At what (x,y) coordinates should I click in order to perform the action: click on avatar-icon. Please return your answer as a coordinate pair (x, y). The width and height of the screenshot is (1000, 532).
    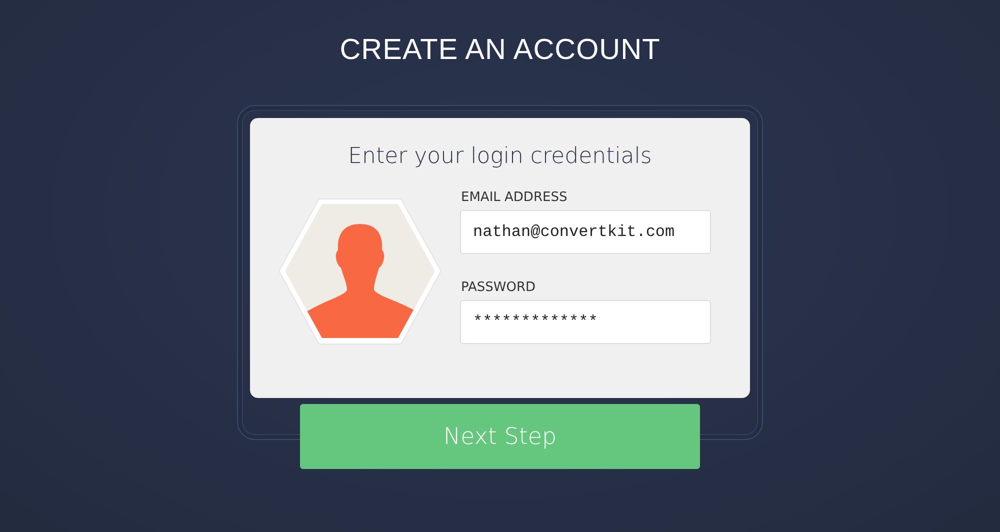
    Looking at the image, I should click on (360, 271).